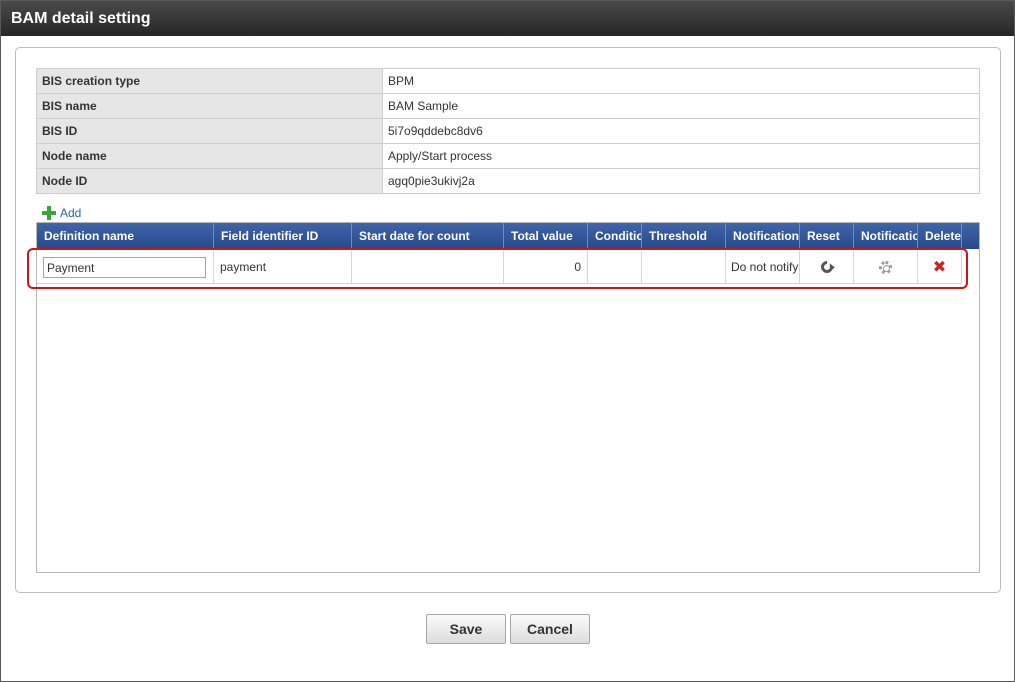 The height and width of the screenshot is (682, 1015). What do you see at coordinates (615, 236) in the screenshot?
I see `col-condition: Condition` at bounding box center [615, 236].